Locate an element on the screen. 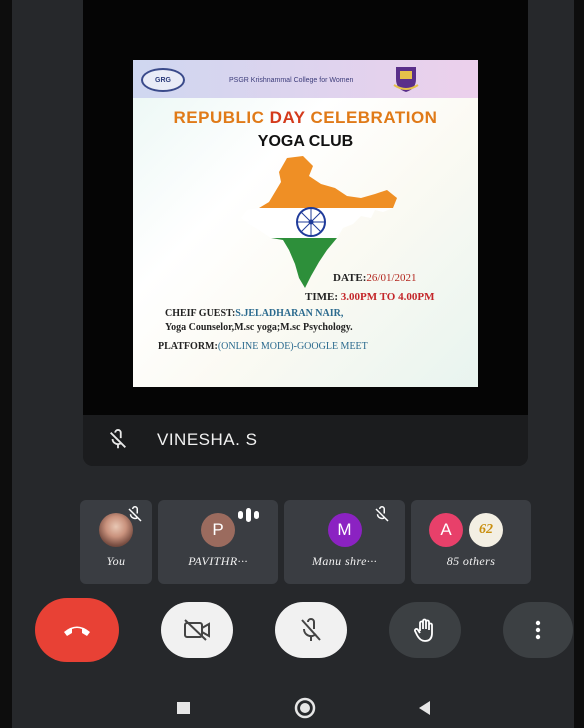 Image resolution: width=584 pixels, height=728 pixels. participant-tile-manu: M Manu shre··· is located at coordinates (344, 542).